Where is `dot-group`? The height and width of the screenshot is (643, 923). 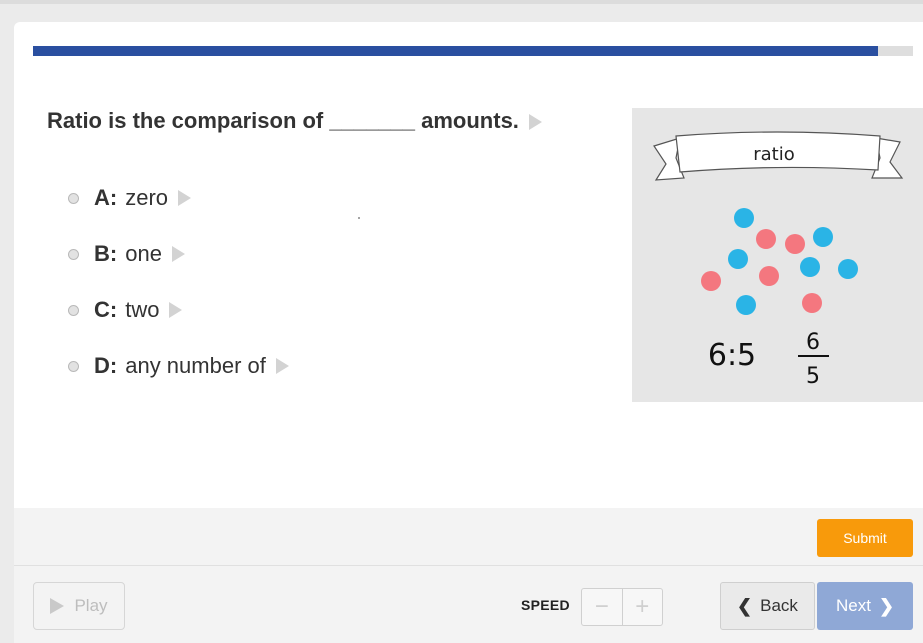 dot-group is located at coordinates (779, 261).